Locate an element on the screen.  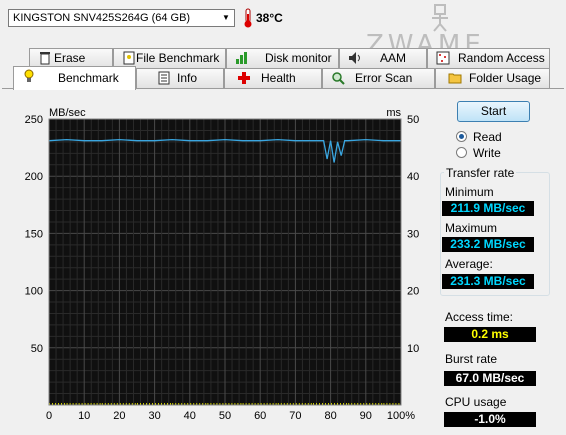
watermark-logo: ZWAME is located at coordinates (441, 32).